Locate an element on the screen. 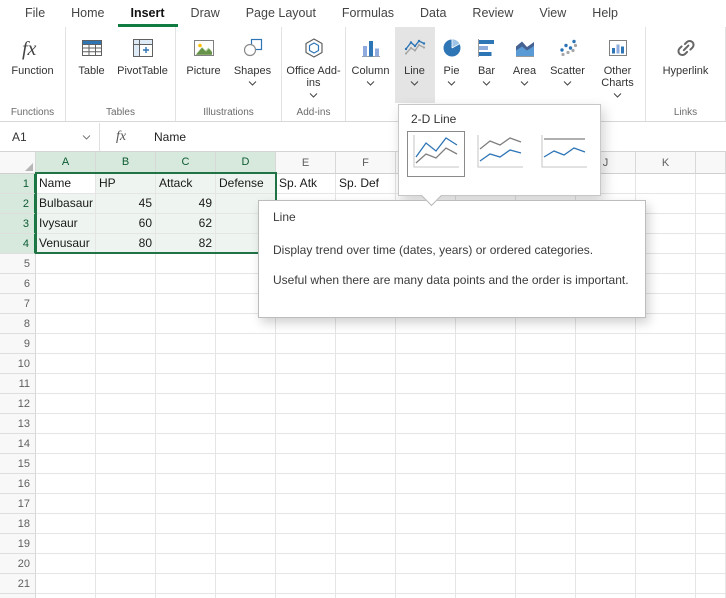  row-header-8: 8 is located at coordinates (18, 324).